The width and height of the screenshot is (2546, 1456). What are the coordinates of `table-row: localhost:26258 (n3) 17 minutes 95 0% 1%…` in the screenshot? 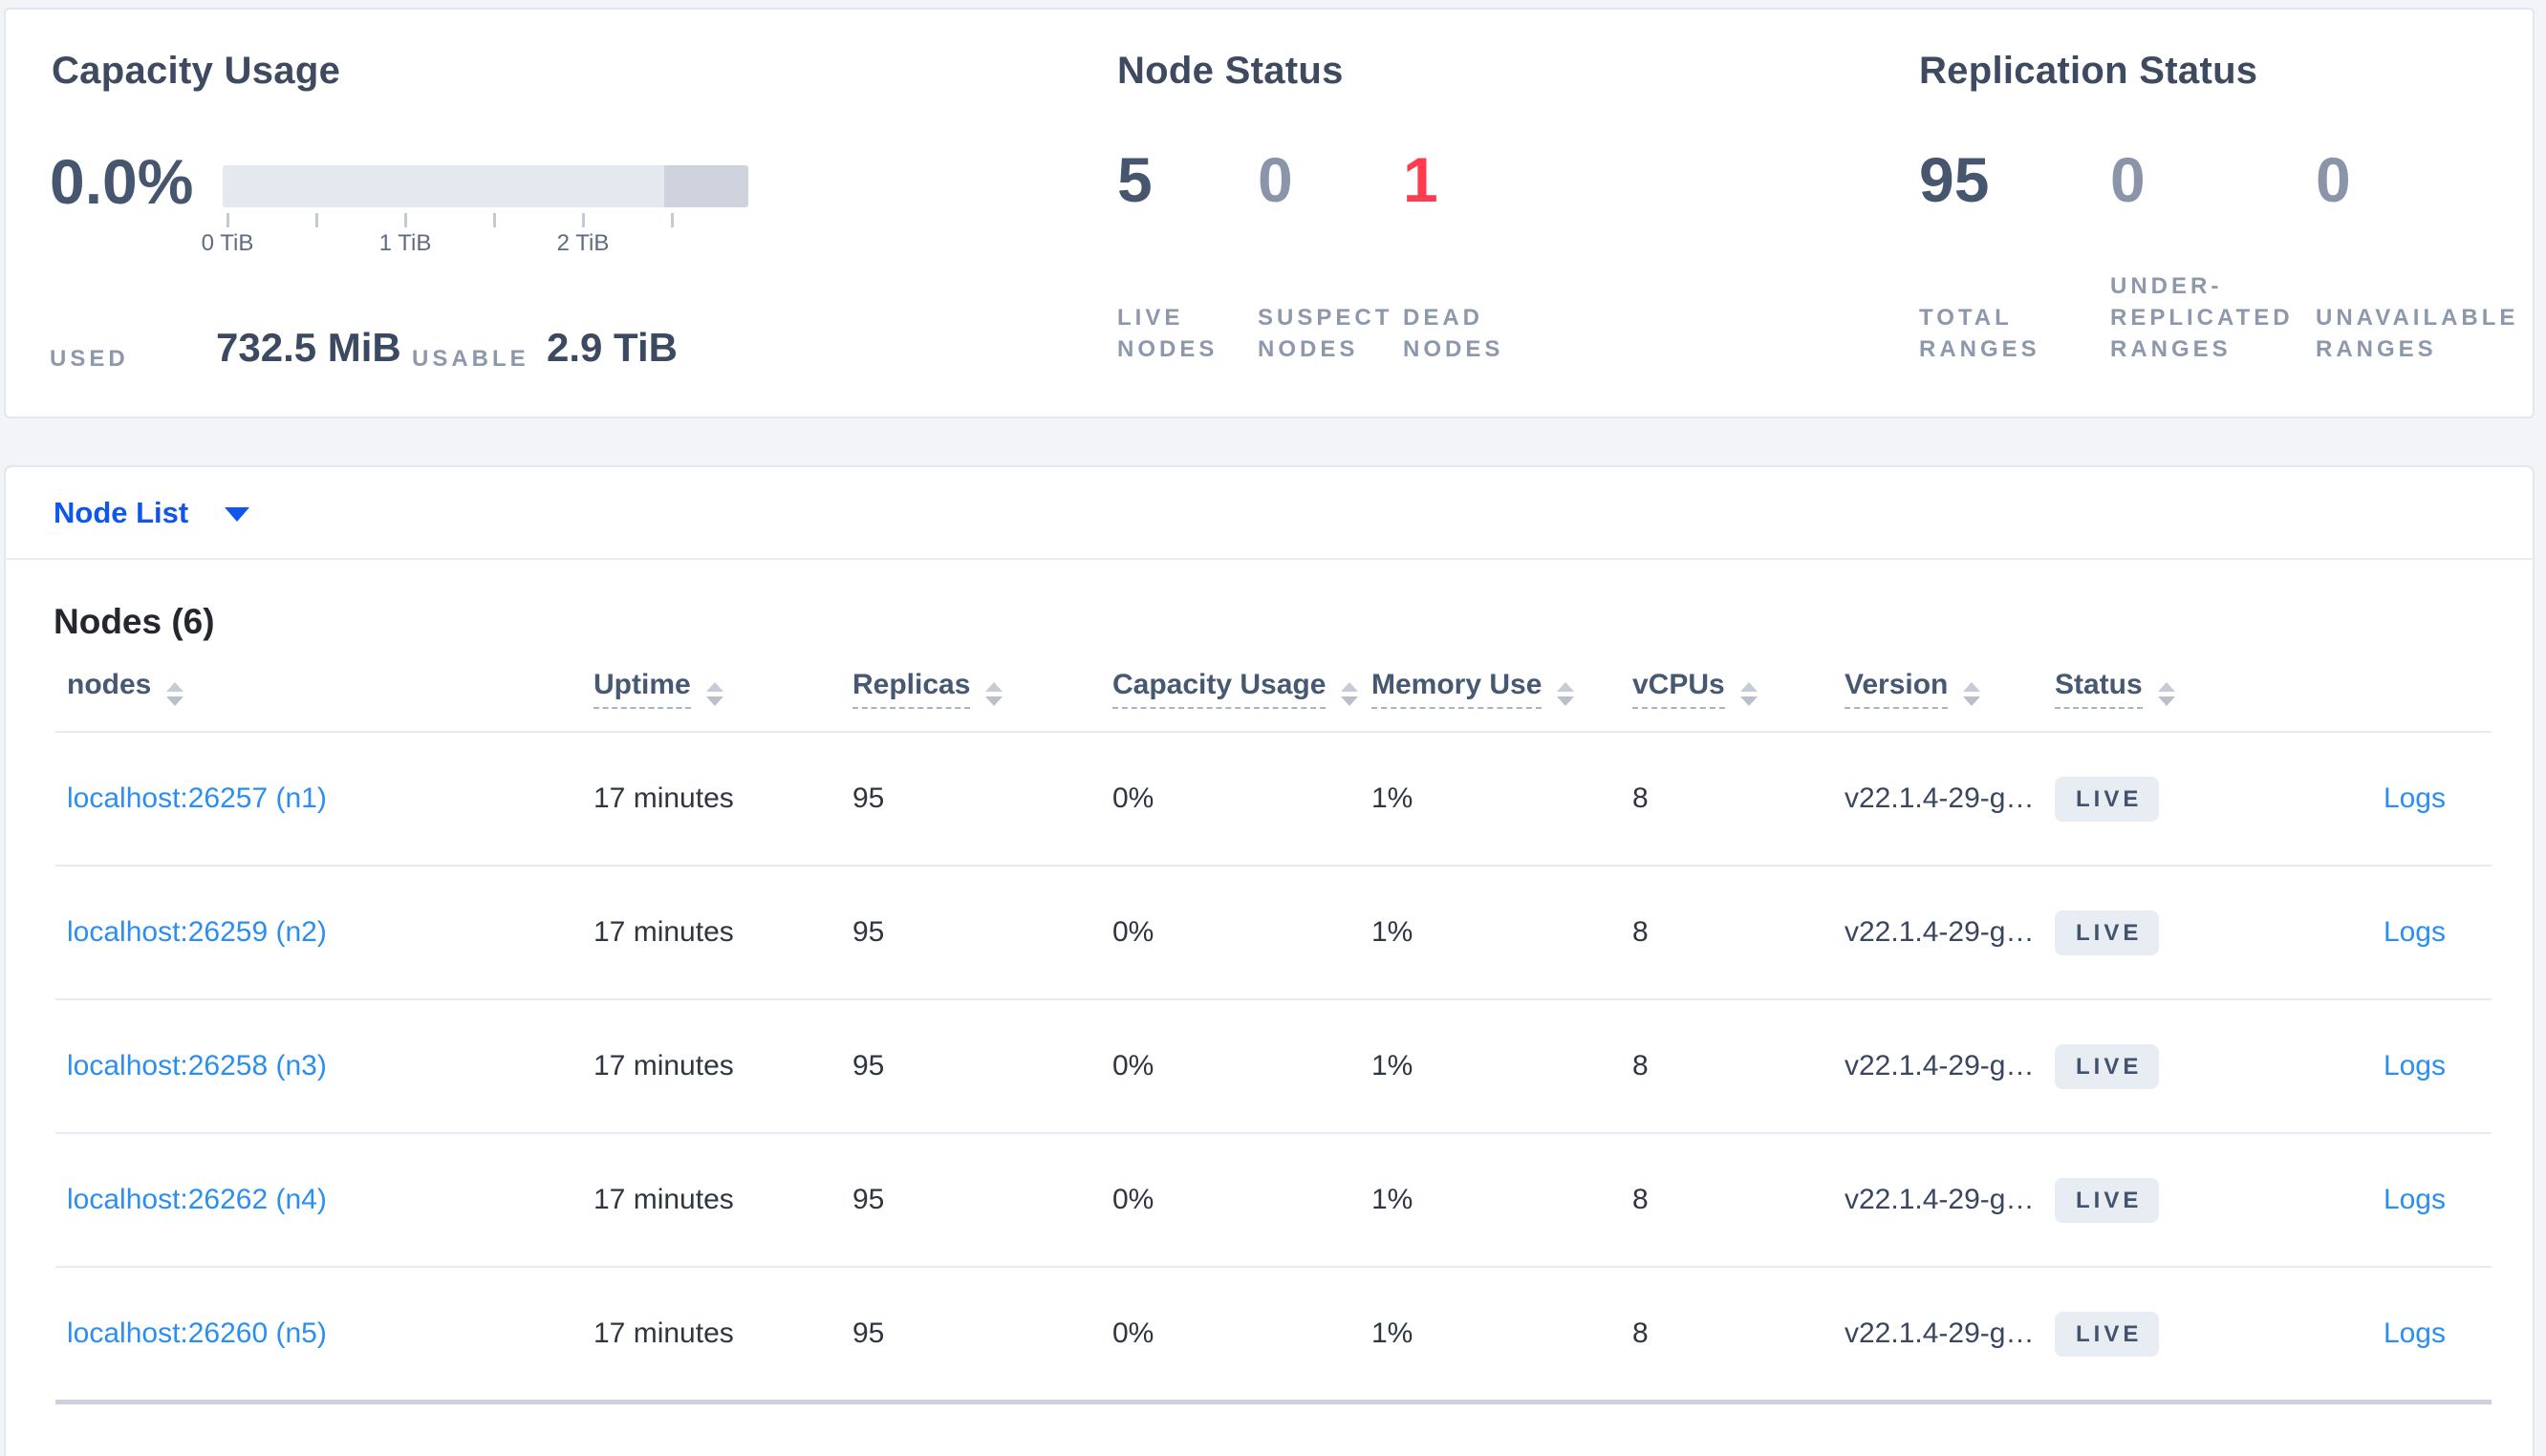 It's located at (1273, 1066).